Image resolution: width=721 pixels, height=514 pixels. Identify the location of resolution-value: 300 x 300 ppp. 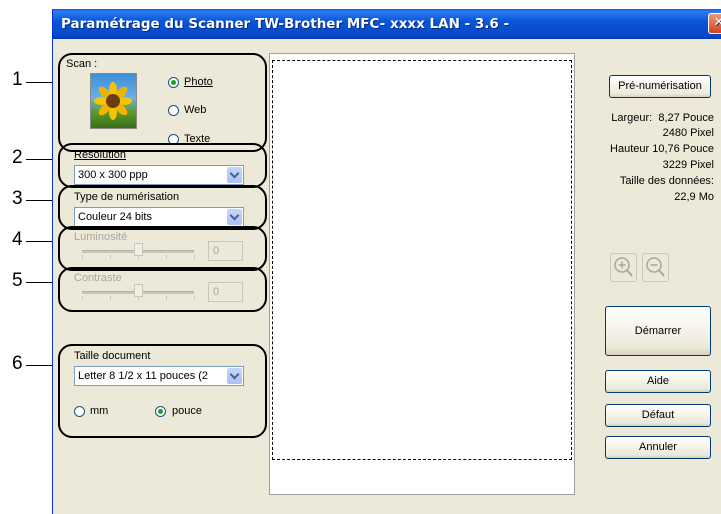
(113, 175).